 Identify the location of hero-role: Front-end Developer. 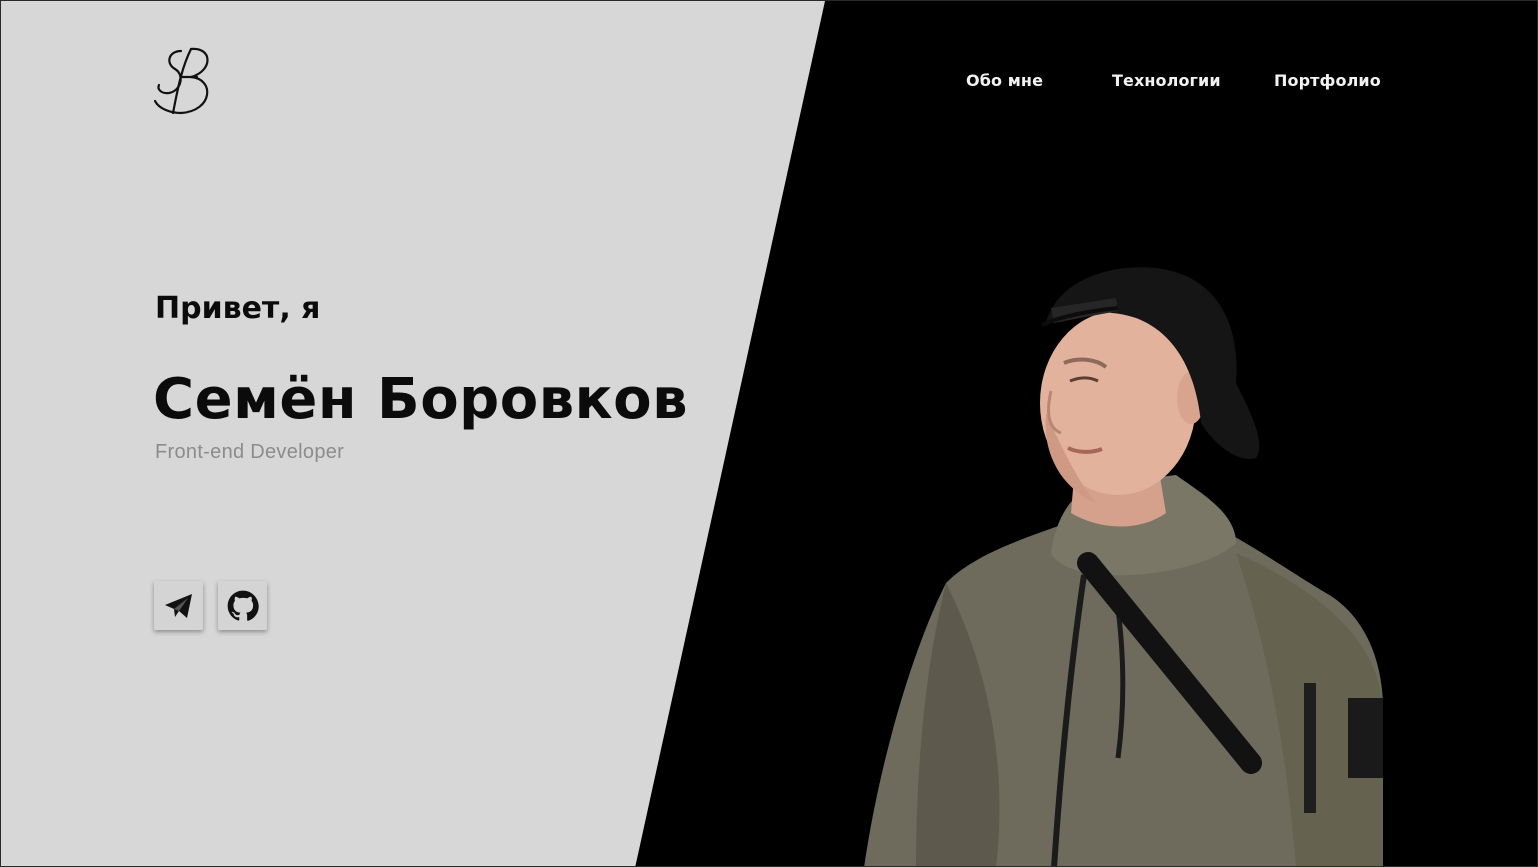
(250, 452).